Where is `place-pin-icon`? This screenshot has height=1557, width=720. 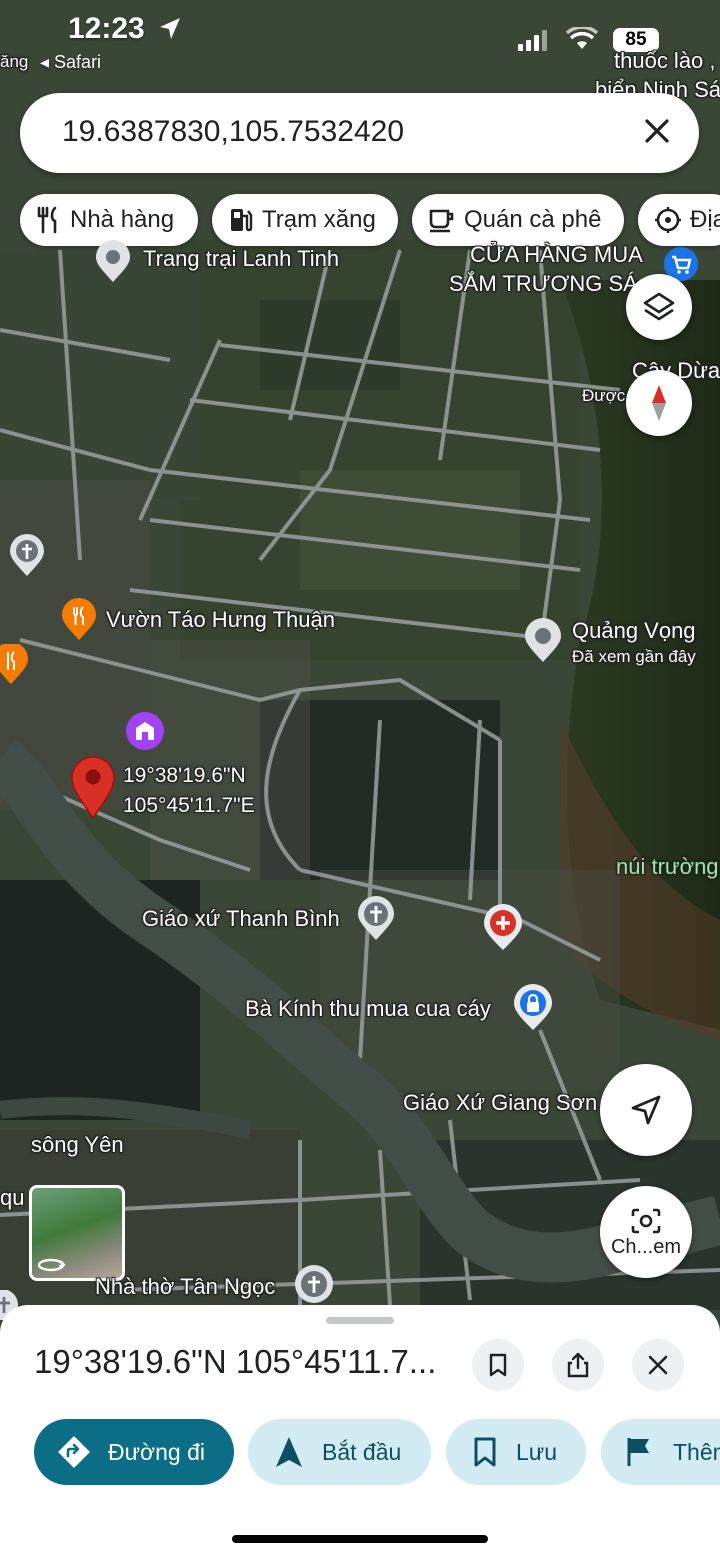 place-pin-icon is located at coordinates (113, 262).